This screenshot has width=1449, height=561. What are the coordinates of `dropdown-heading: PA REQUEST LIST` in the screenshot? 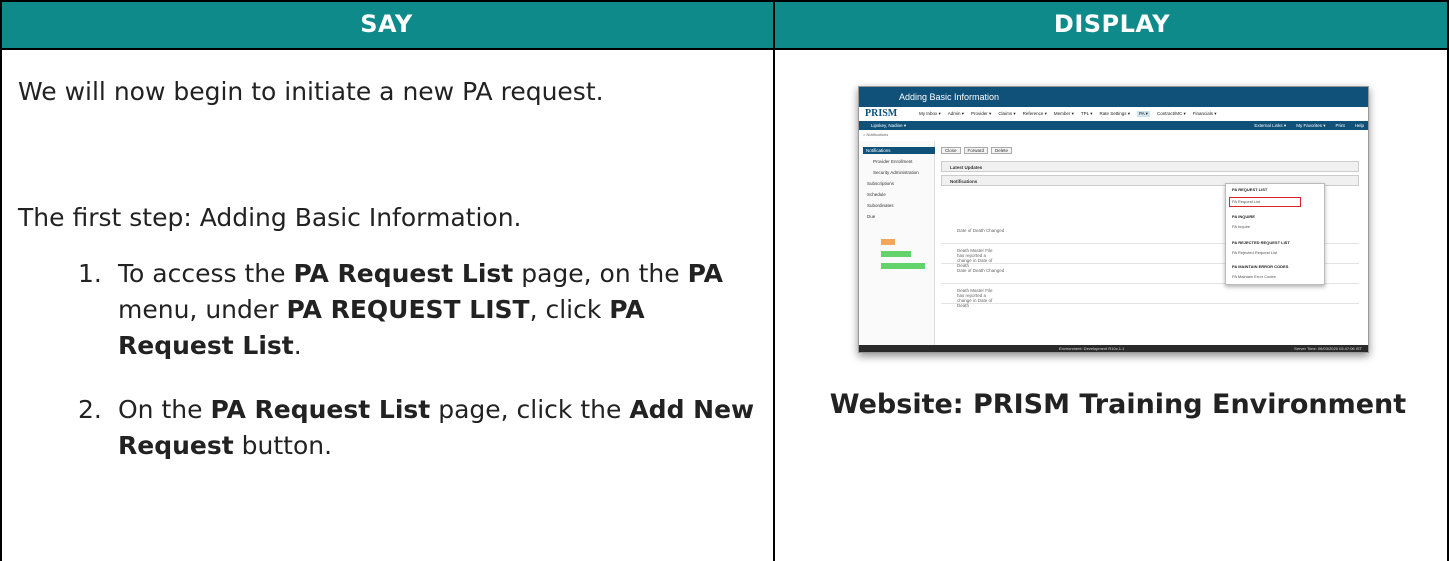 It's located at (1250, 189).